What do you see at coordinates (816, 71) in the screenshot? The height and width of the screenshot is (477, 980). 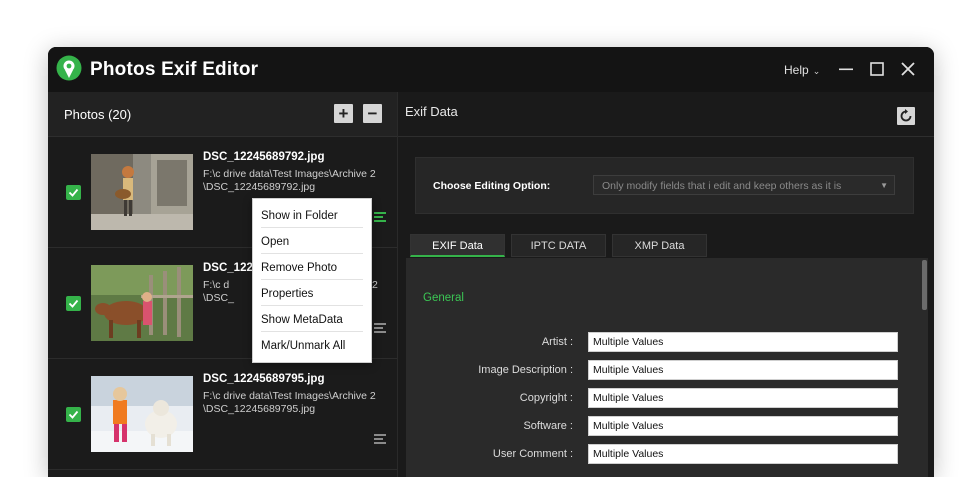 I see `chevron-down-icon: ⌄` at bounding box center [816, 71].